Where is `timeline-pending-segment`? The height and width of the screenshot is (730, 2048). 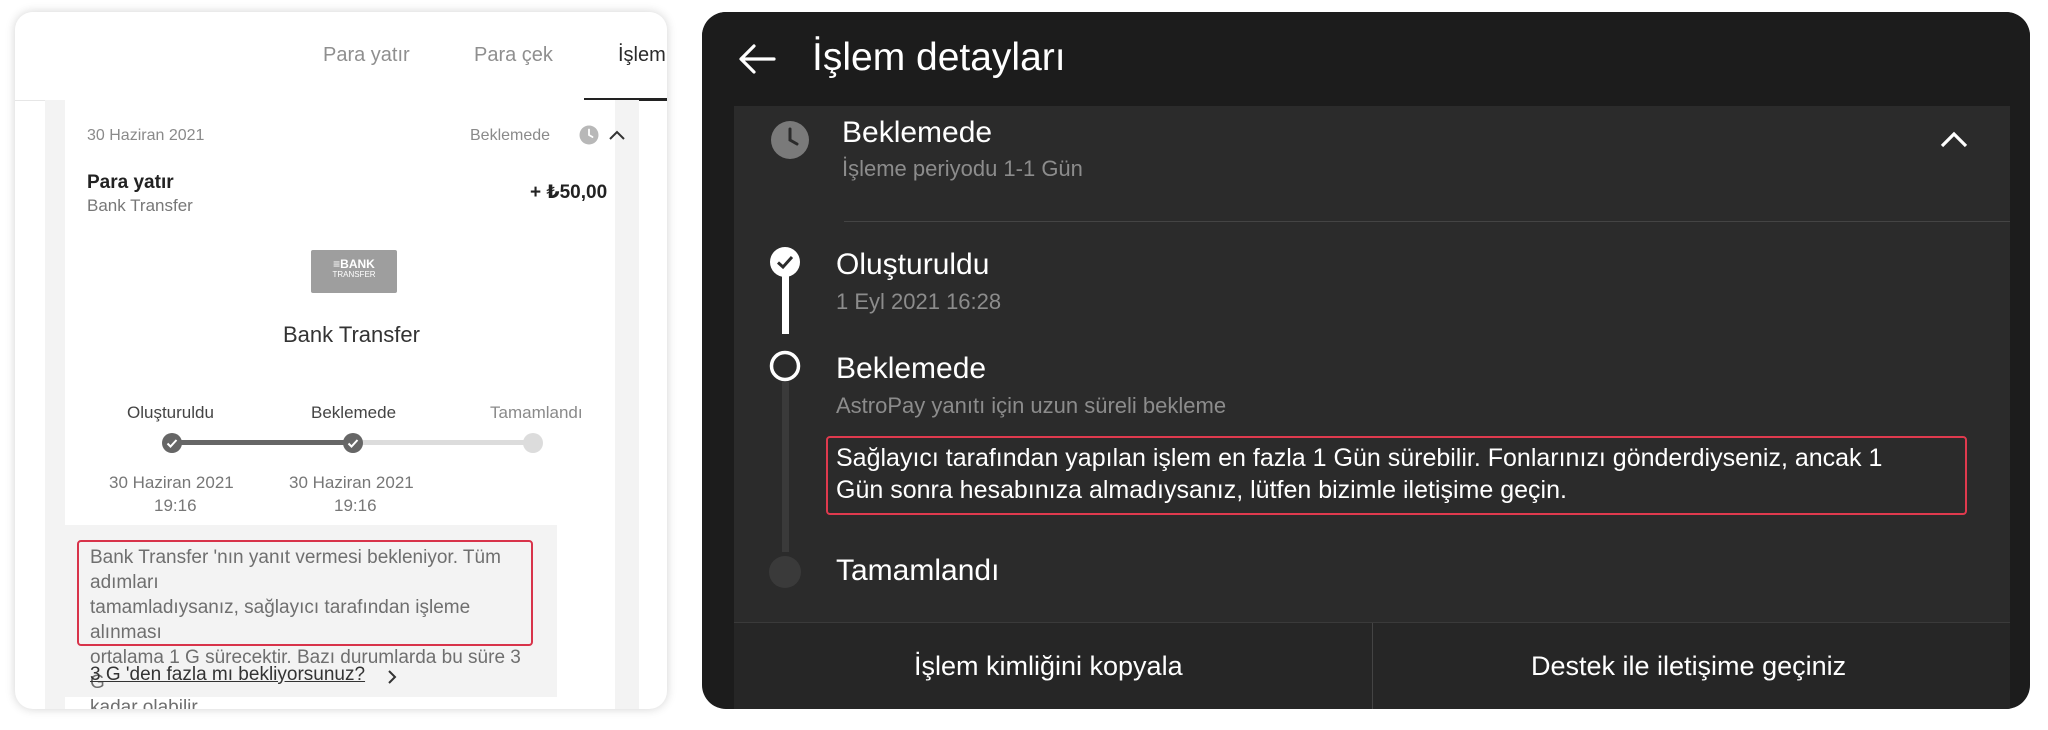 timeline-pending-segment is located at coordinates (785, 467).